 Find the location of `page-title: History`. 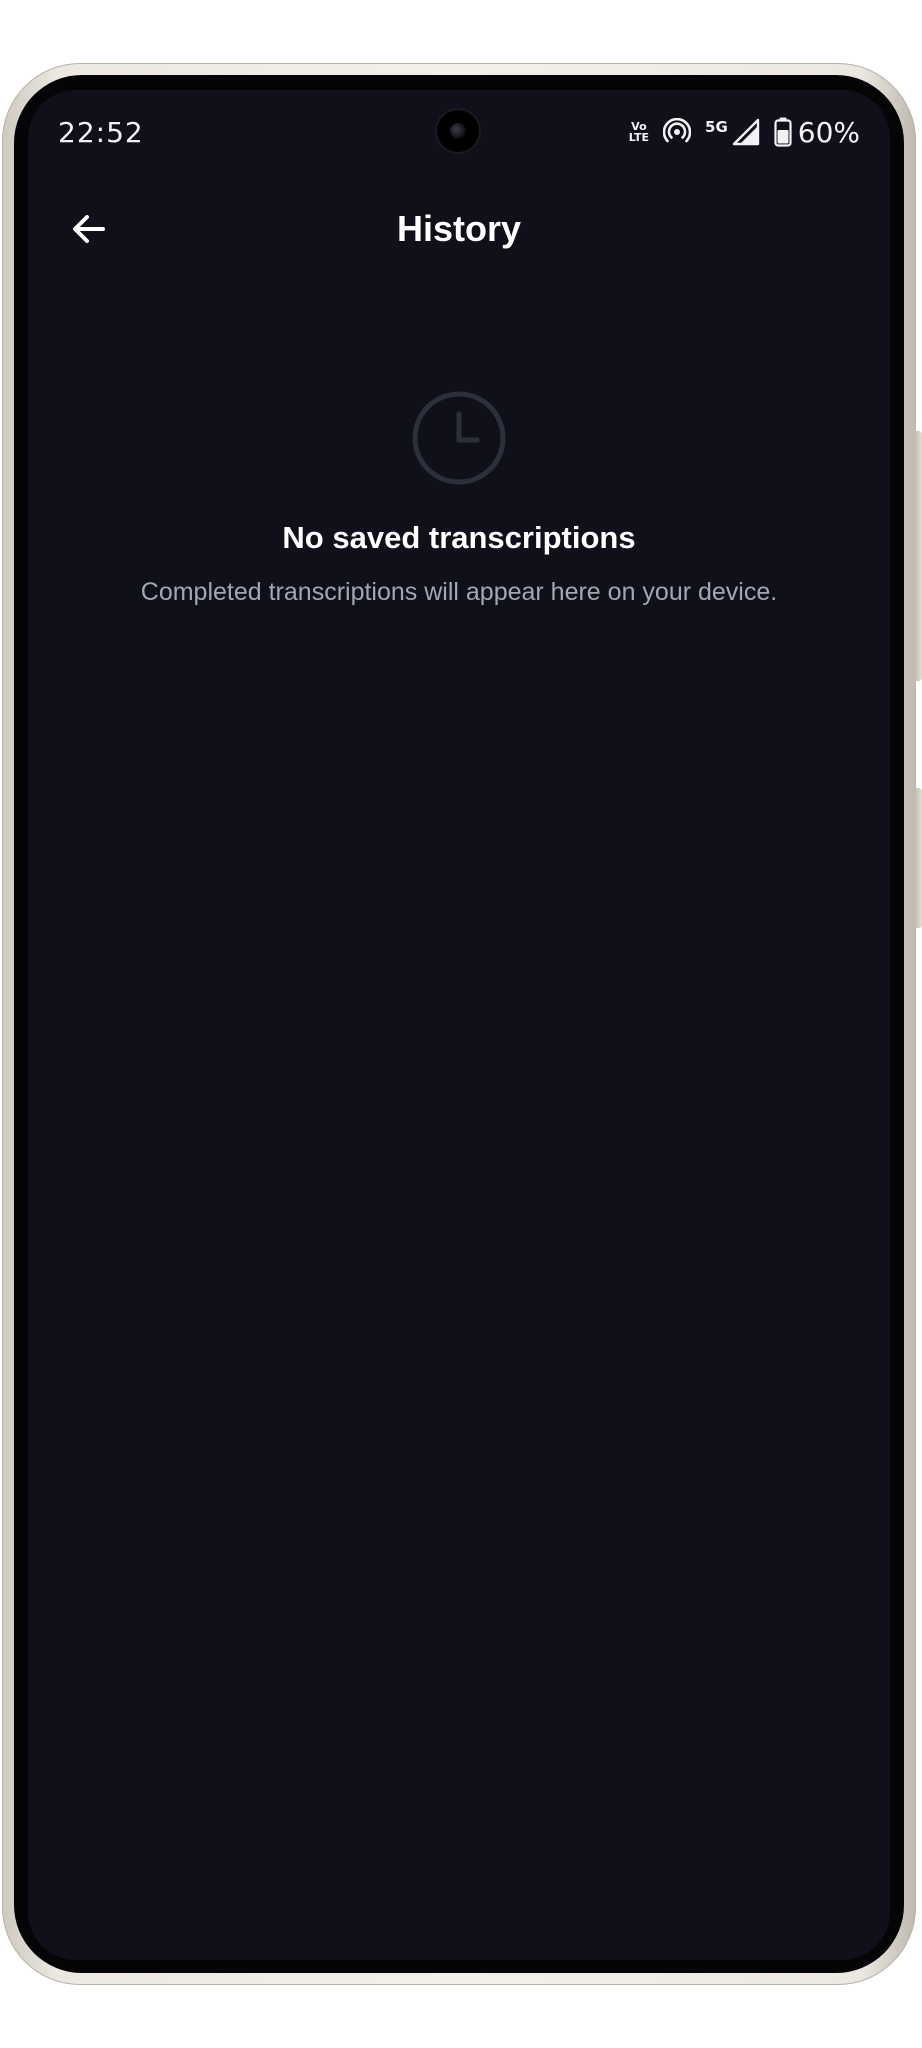

page-title: History is located at coordinates (459, 228).